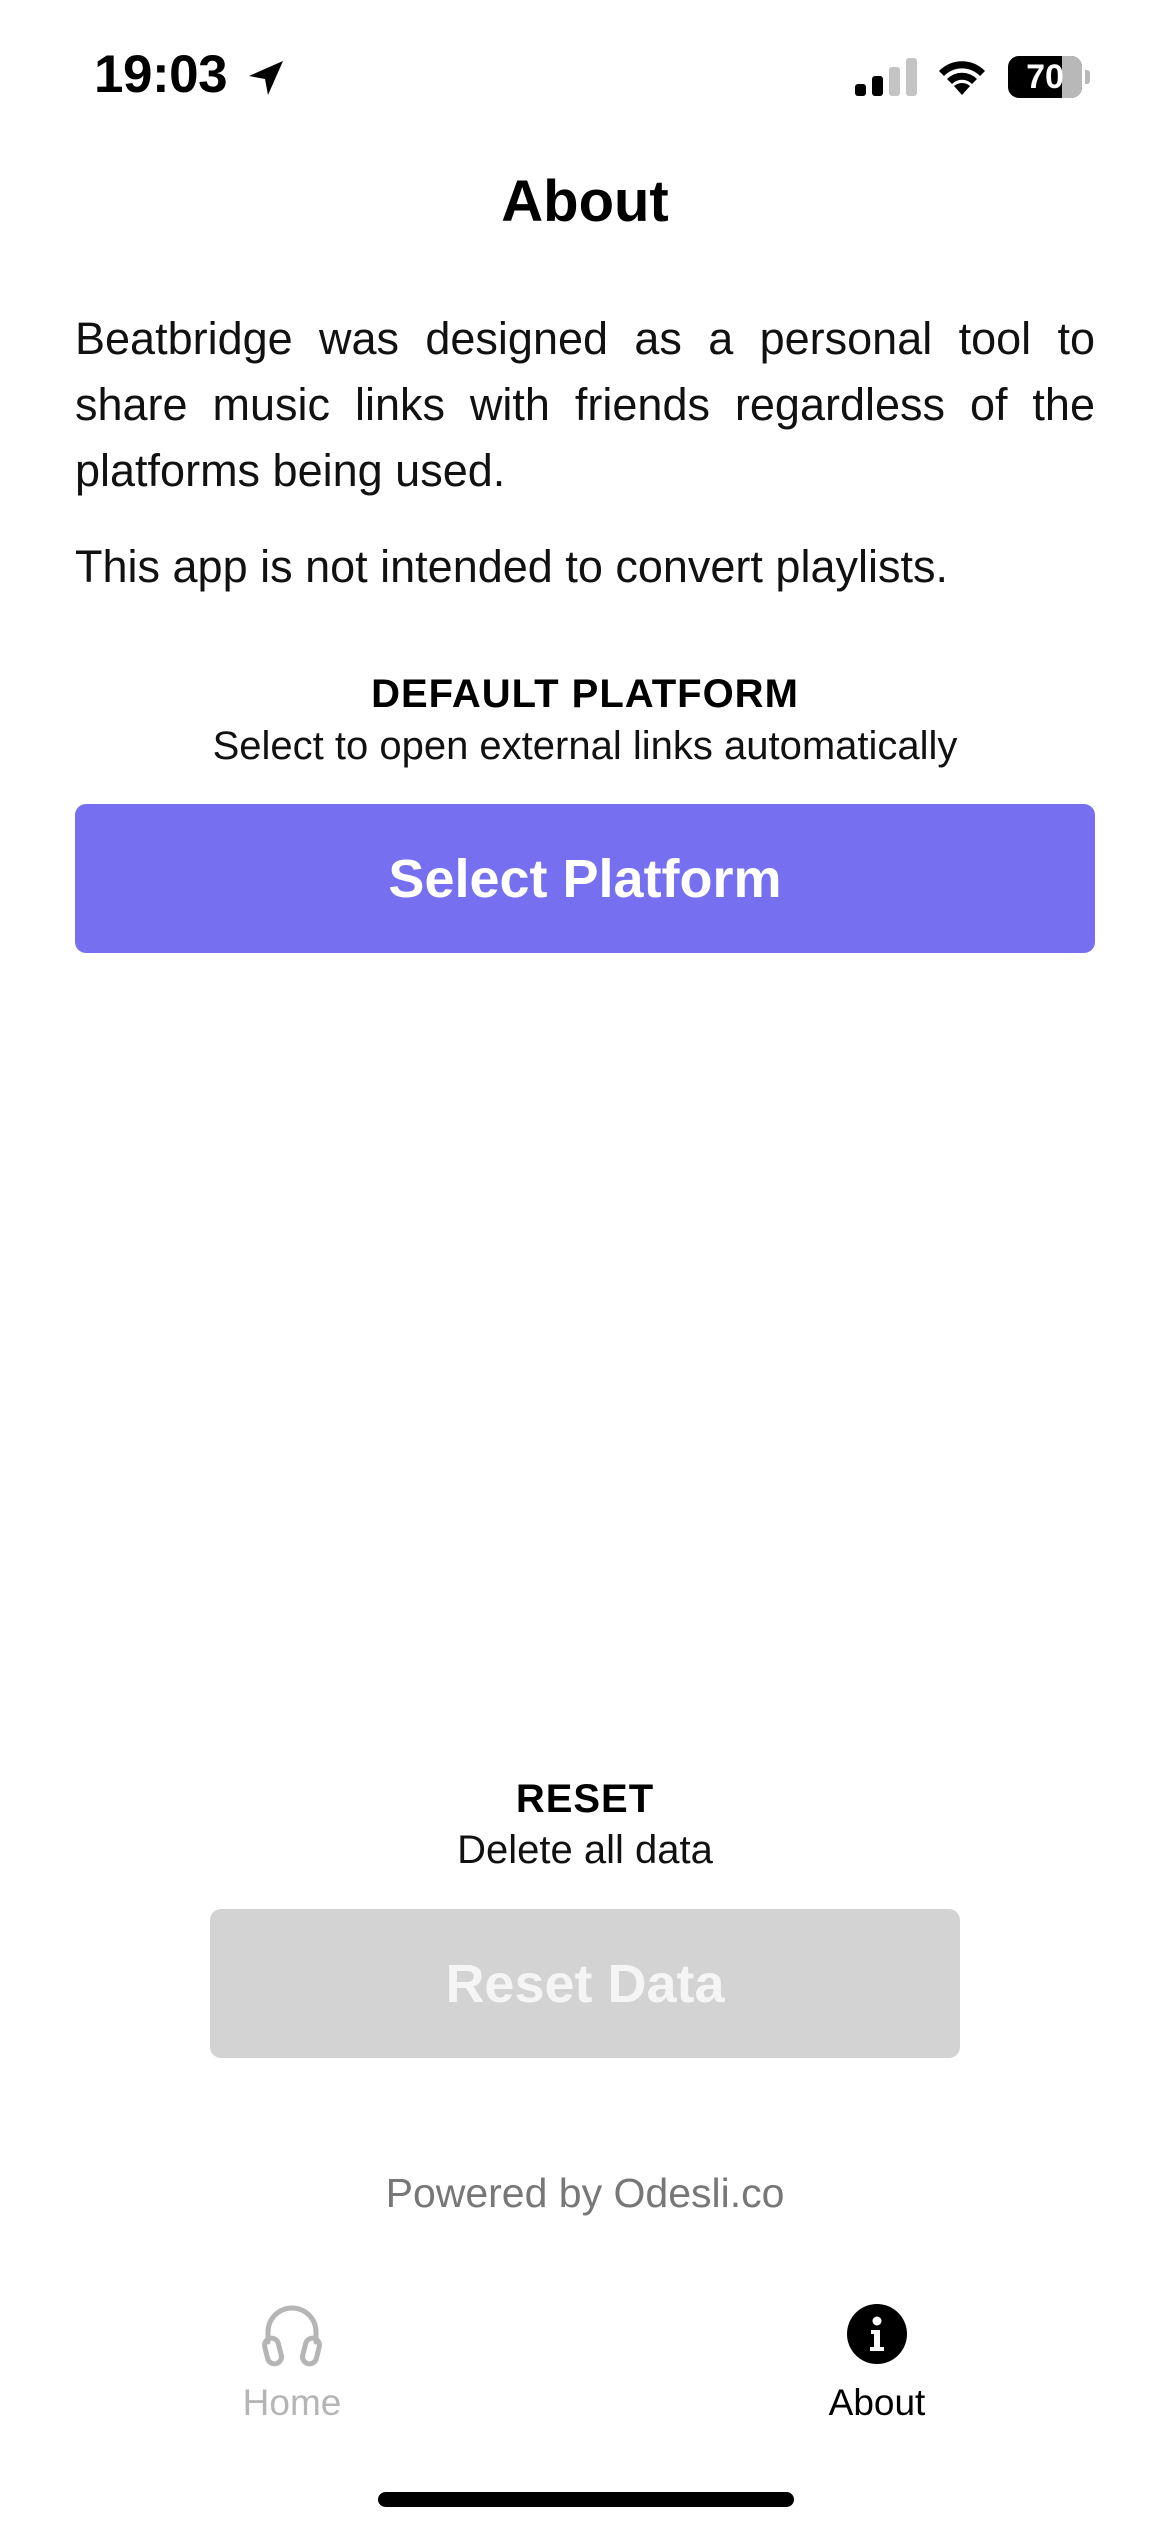 The height and width of the screenshot is (2532, 1170). What do you see at coordinates (585, 75) in the screenshot?
I see `status-bar: 19:03 70` at bounding box center [585, 75].